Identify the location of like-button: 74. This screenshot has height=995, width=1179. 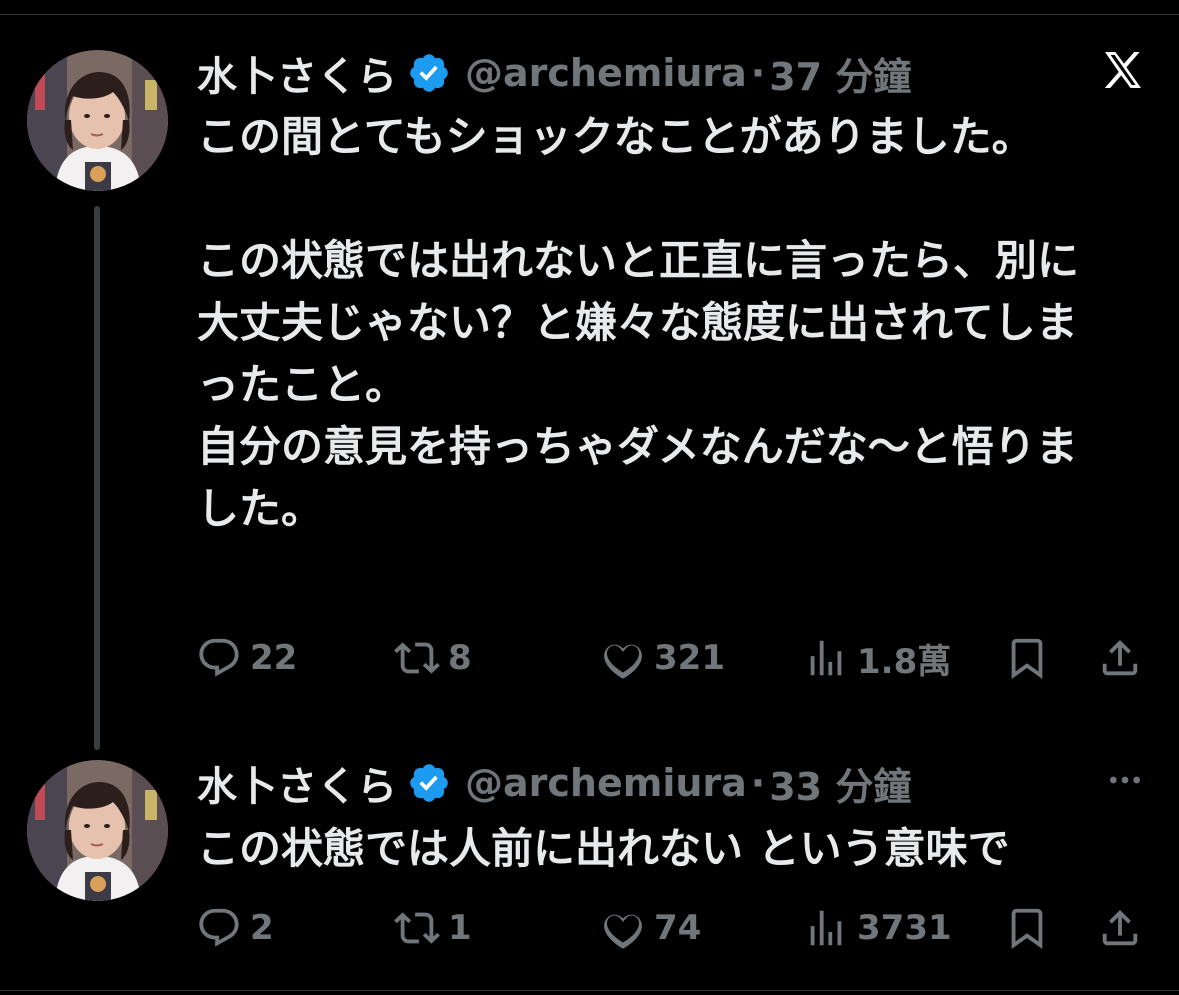
(650, 928).